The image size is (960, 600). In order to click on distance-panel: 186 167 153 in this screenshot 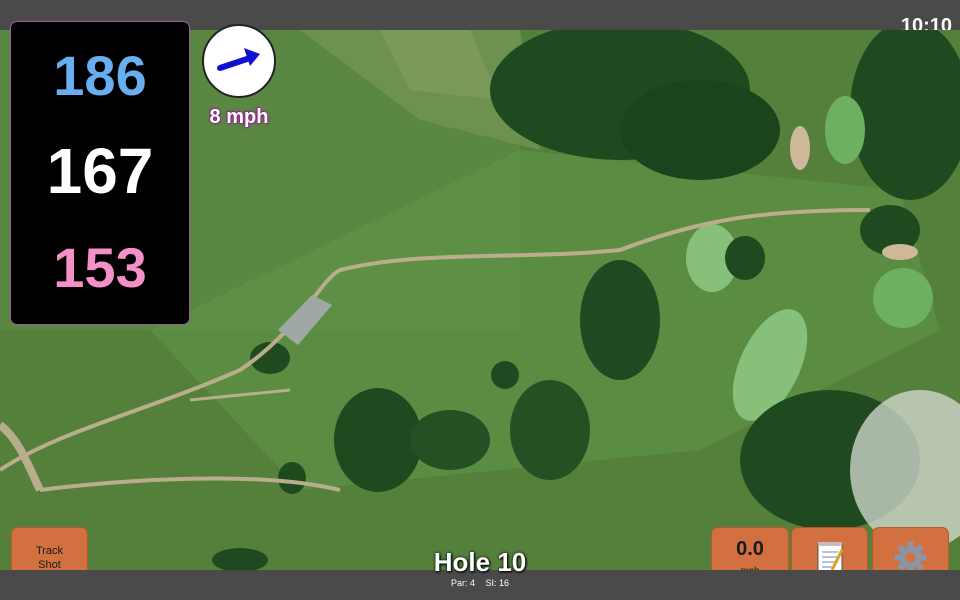, I will do `click(100, 173)`.